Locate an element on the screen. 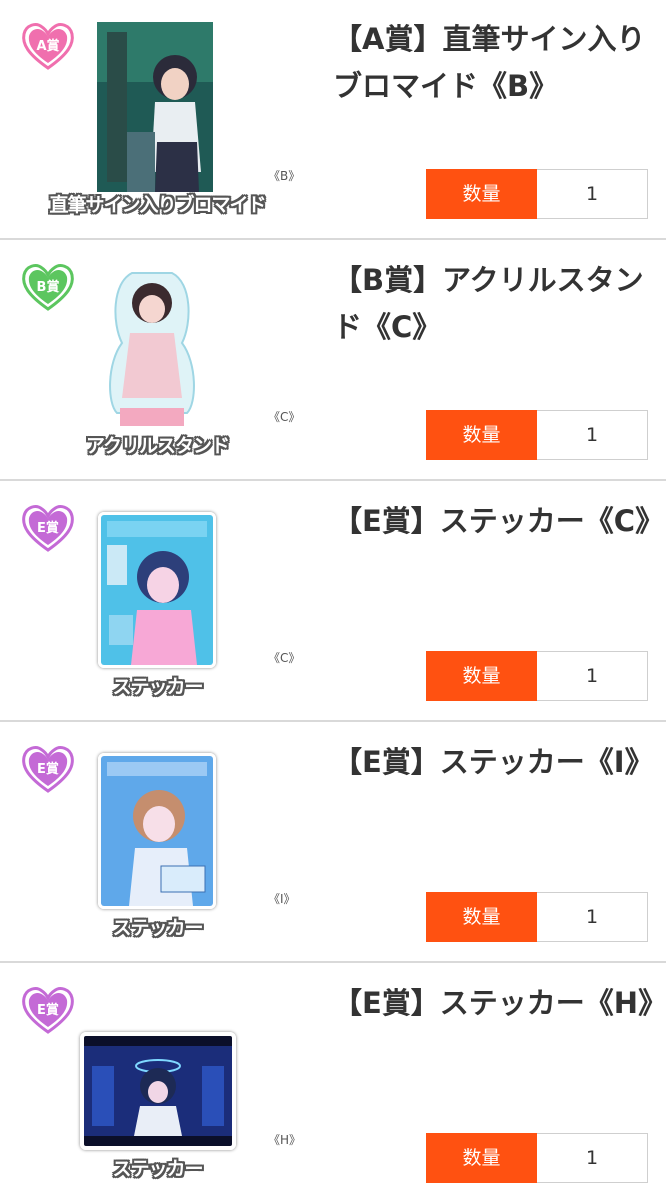 This screenshot has width=666, height=1204. variant-label: 《H》 is located at coordinates (285, 1140).